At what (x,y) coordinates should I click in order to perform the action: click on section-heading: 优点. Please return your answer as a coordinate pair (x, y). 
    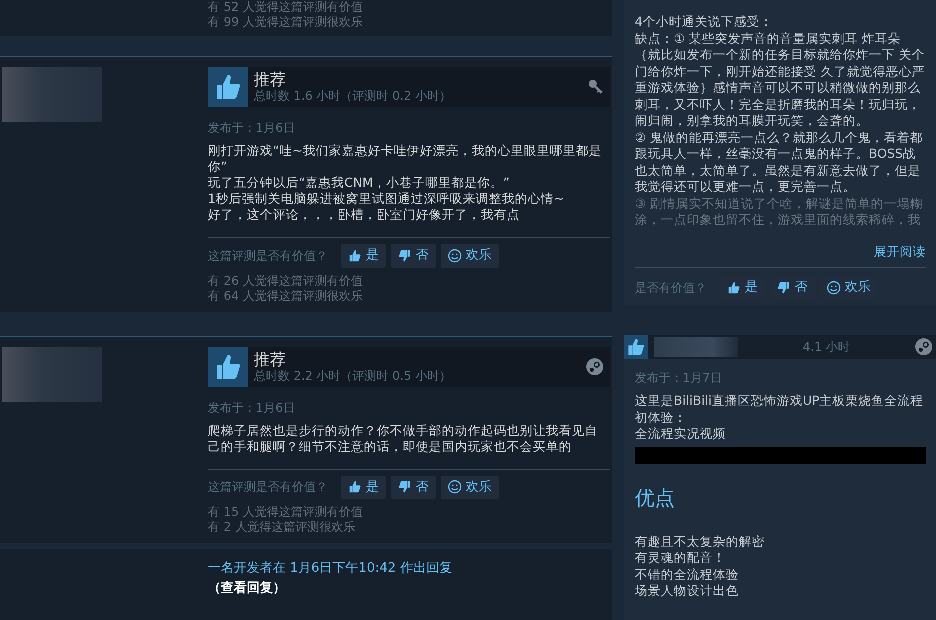
    Looking at the image, I should click on (655, 498).